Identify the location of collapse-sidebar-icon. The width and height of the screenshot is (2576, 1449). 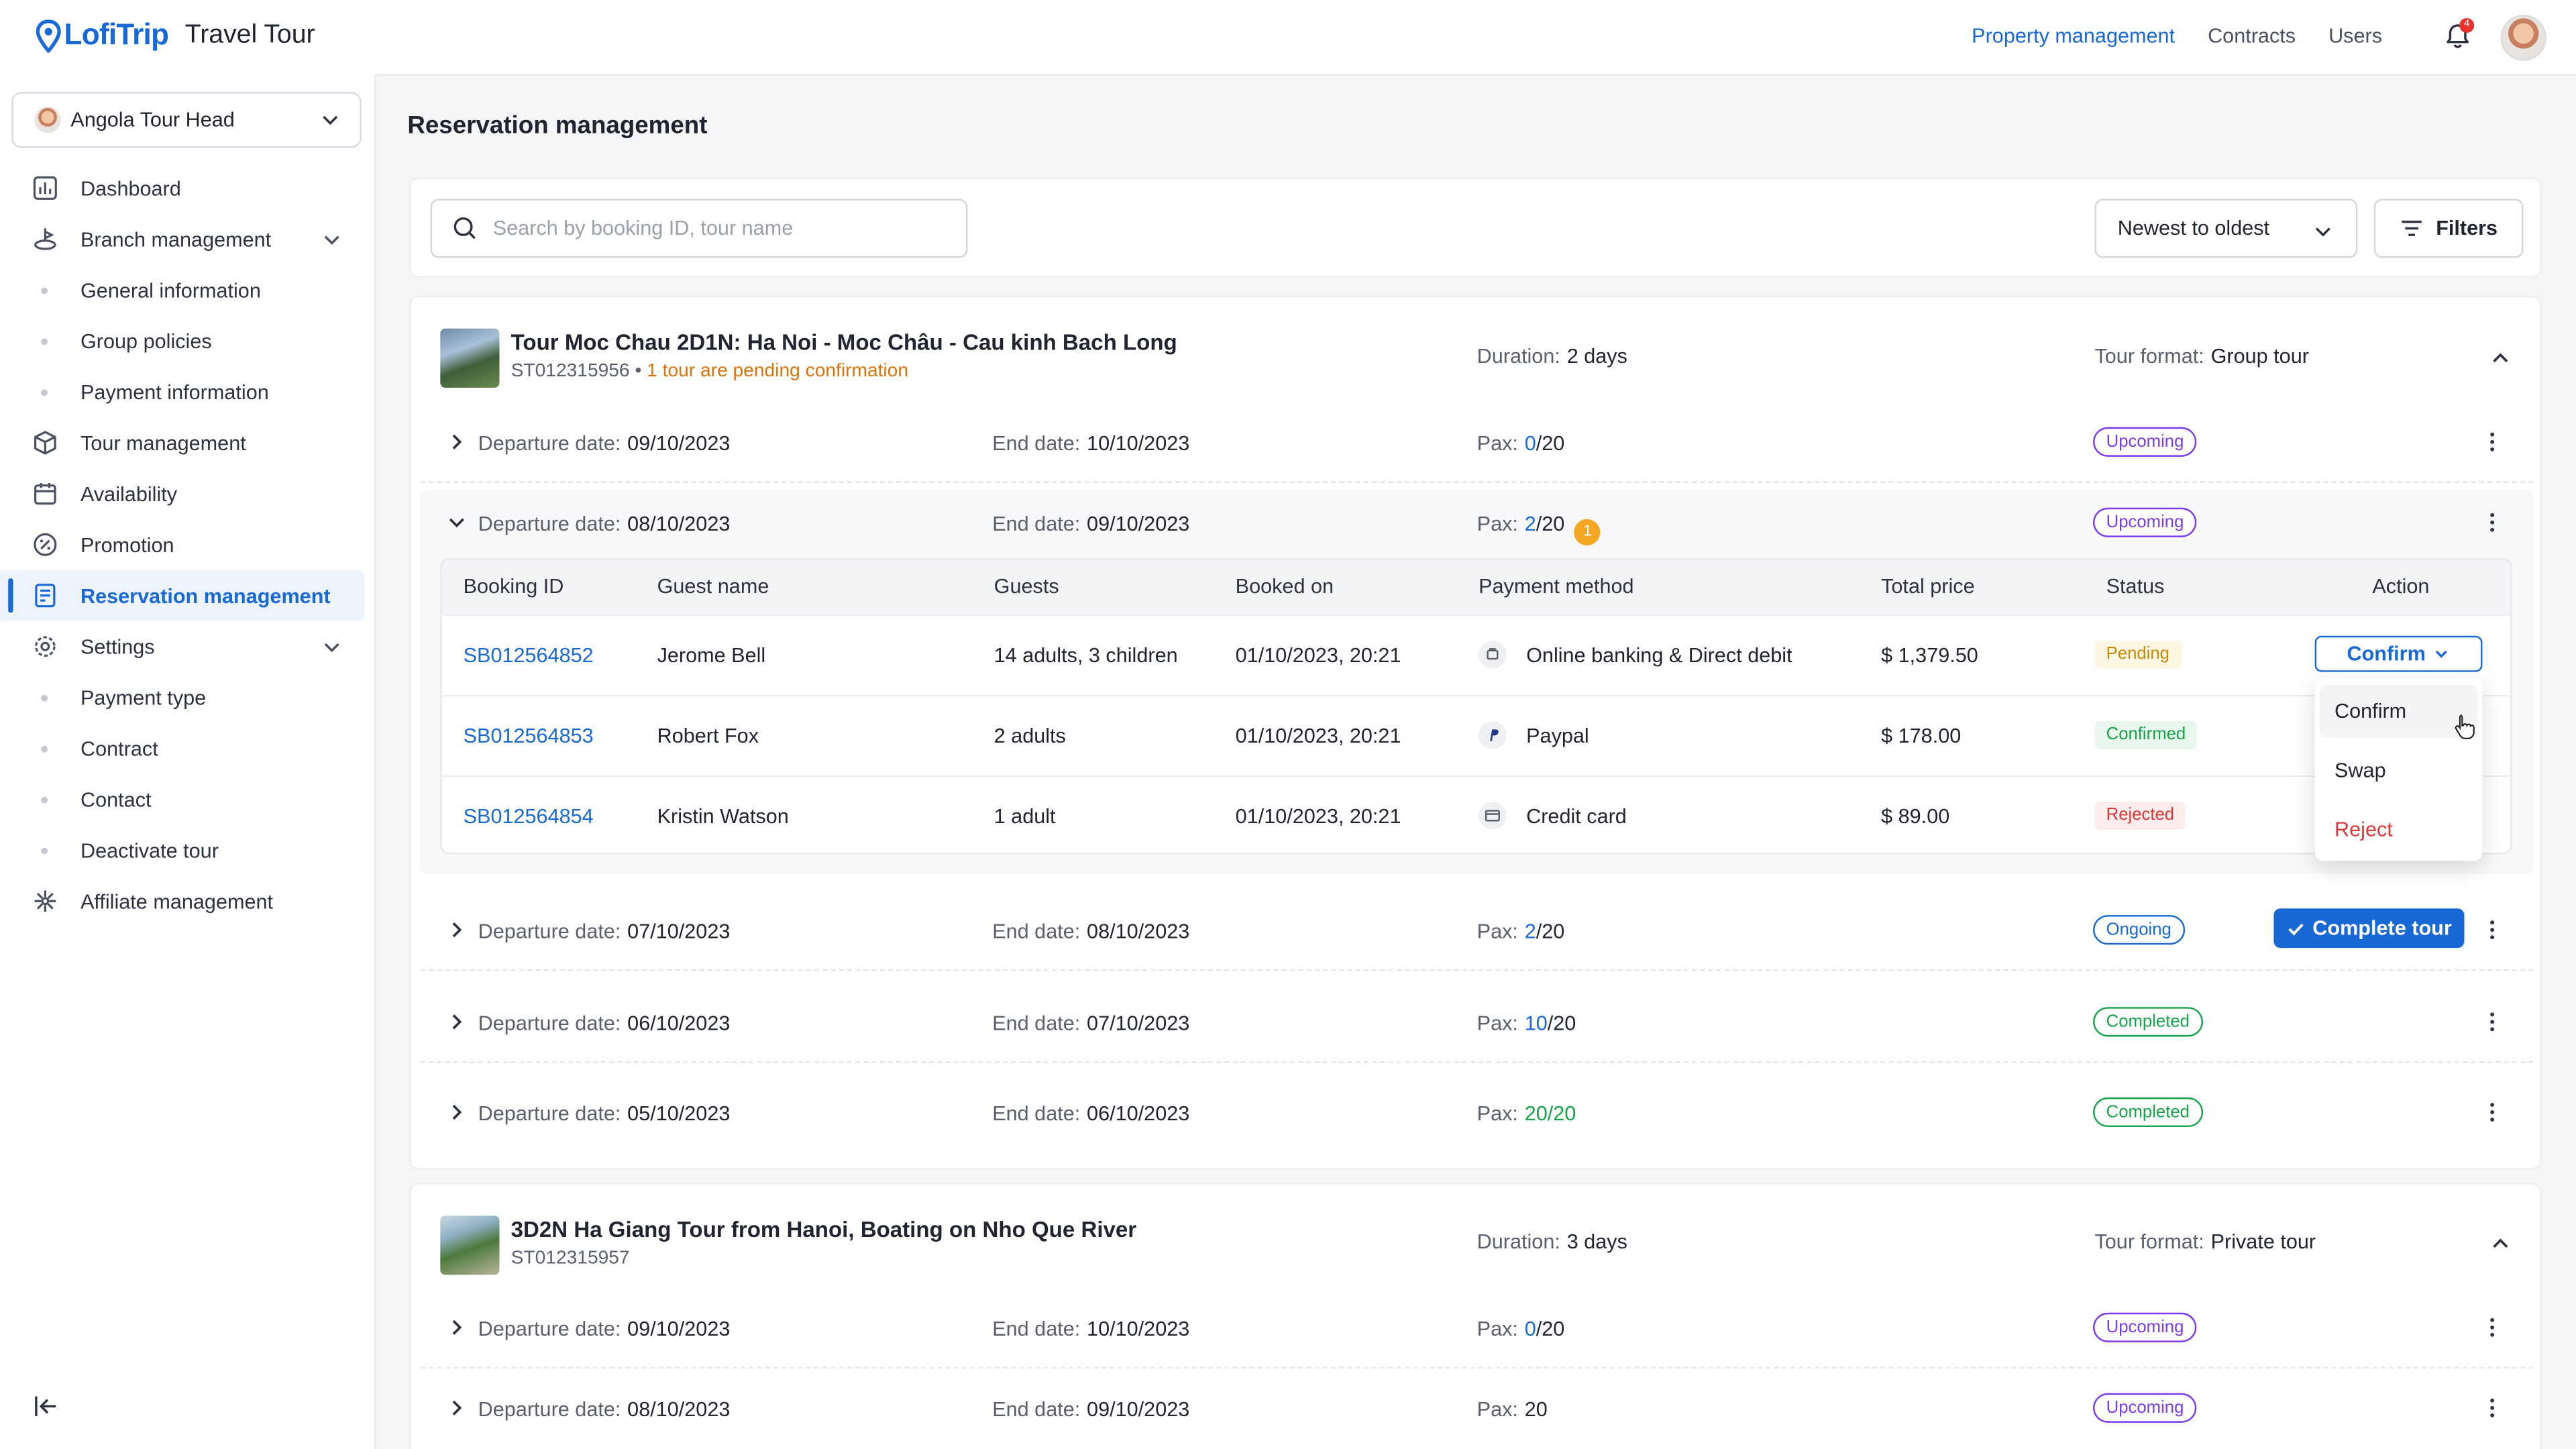
(46, 1406).